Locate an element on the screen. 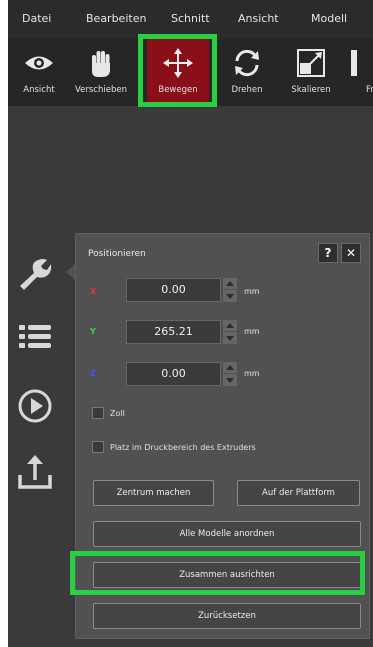 This screenshot has width=373, height=647. cut-icon is located at coordinates (354, 63).